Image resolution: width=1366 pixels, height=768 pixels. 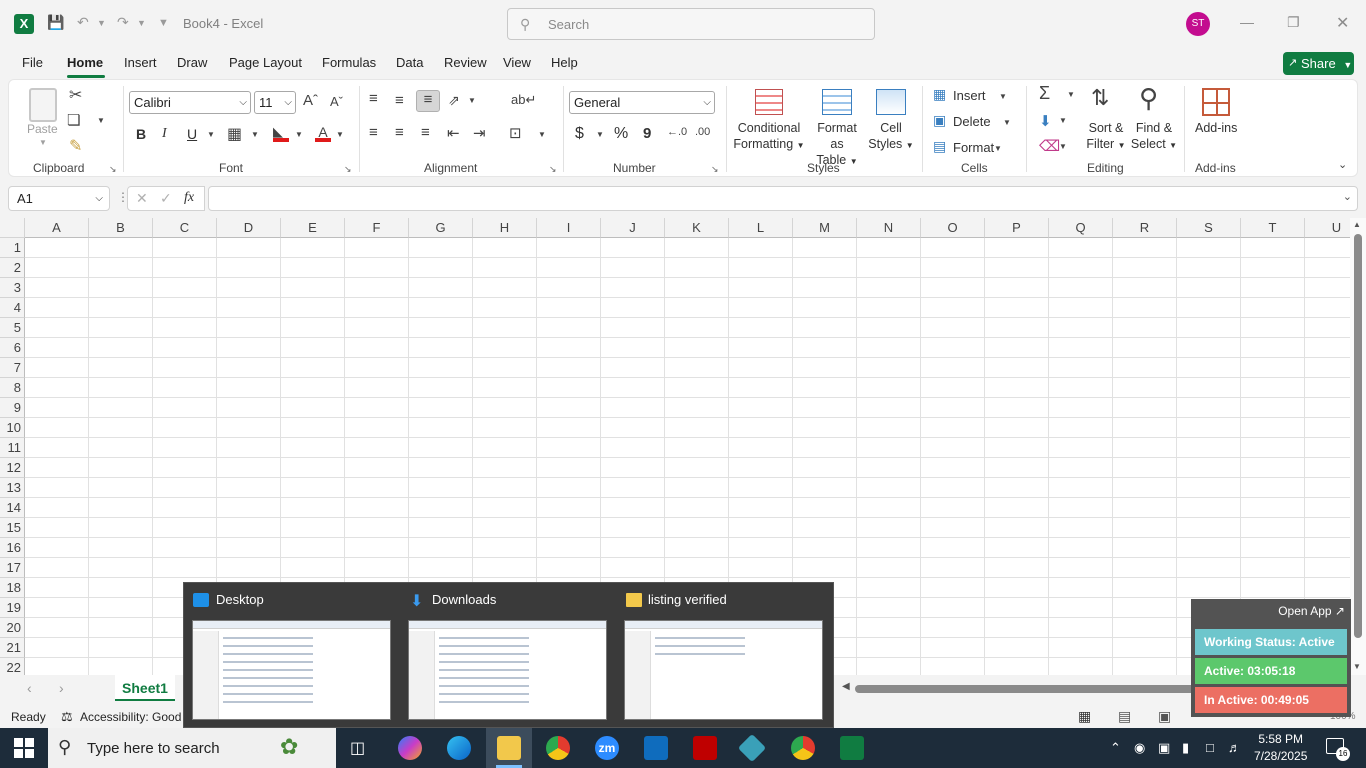 What do you see at coordinates (1148, 98) in the screenshot?
I see `find-select-icon: ⚲` at bounding box center [1148, 98].